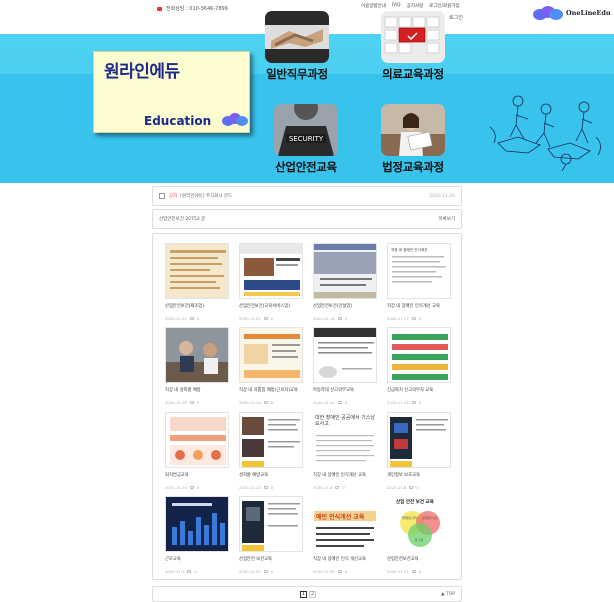 This screenshot has height=602, width=614. I want to click on post-card: 산업안전보건(건설업) 2020.11.18 0, so click(345, 282).